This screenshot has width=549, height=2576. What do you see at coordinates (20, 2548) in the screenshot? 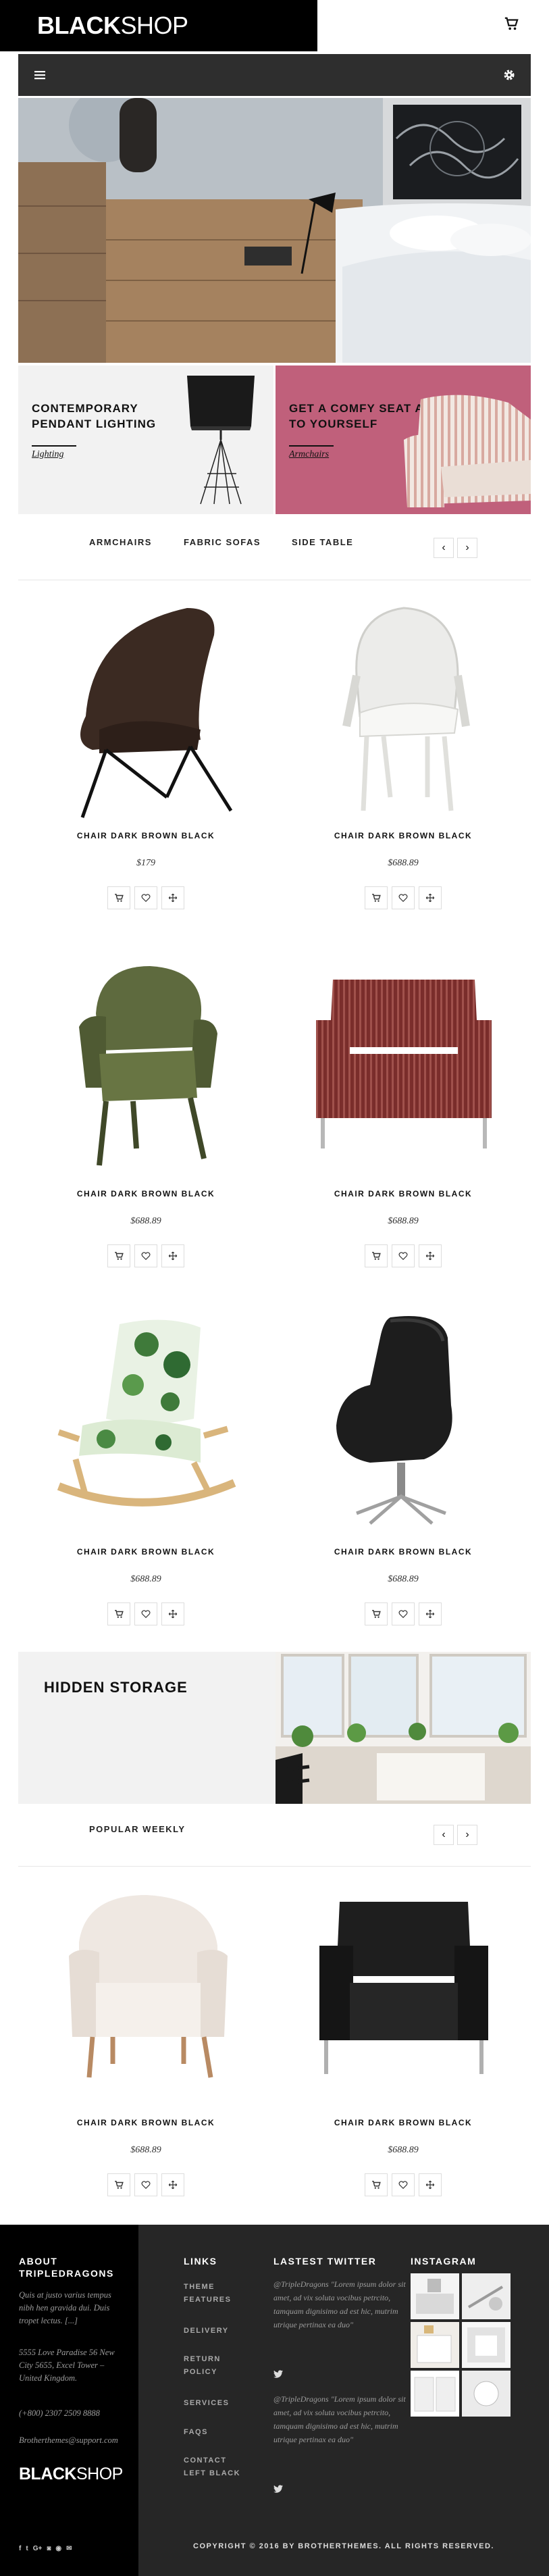
I see `facebook-icon: f` at bounding box center [20, 2548].